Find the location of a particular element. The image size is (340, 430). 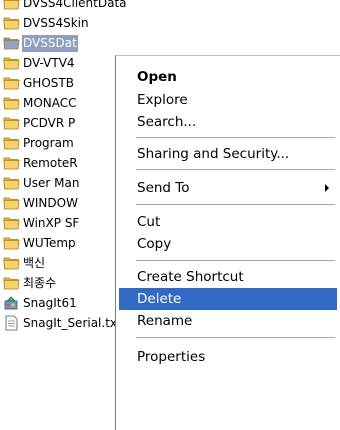

file-item: GHOSTB is located at coordinates (37, 83).